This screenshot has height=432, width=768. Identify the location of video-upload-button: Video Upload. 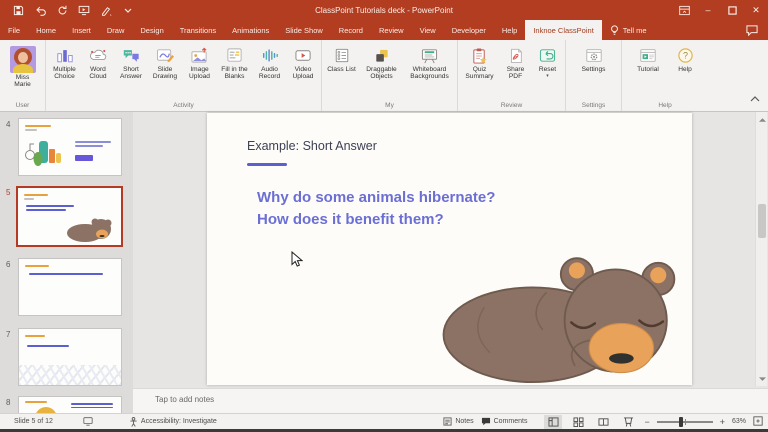
(303, 62).